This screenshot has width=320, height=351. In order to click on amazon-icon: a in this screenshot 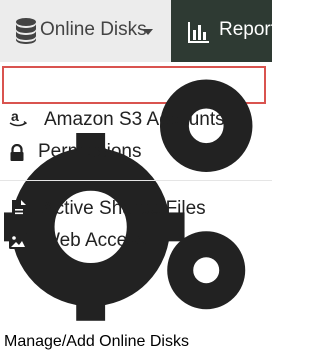, I will do `click(18, 118)`.